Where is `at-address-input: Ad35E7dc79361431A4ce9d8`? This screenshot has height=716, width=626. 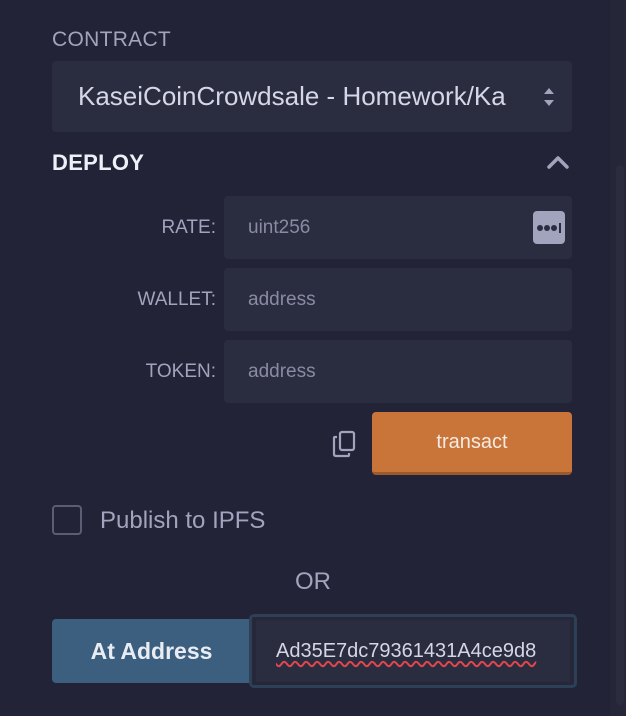 at-address-input: Ad35E7dc79361431A4ce9d8 is located at coordinates (413, 651).